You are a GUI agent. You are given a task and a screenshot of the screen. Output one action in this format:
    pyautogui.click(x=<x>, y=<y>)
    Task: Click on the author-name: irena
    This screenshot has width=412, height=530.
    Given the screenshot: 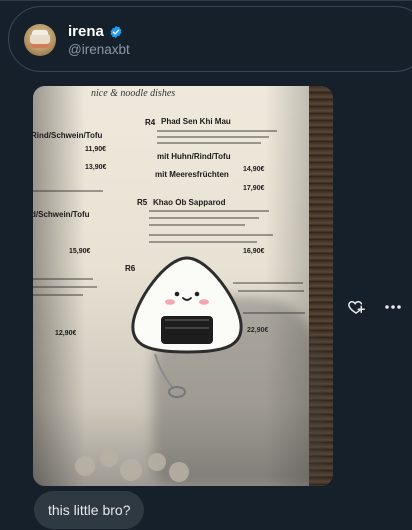 What is the action you would take?
    pyautogui.click(x=86, y=31)
    